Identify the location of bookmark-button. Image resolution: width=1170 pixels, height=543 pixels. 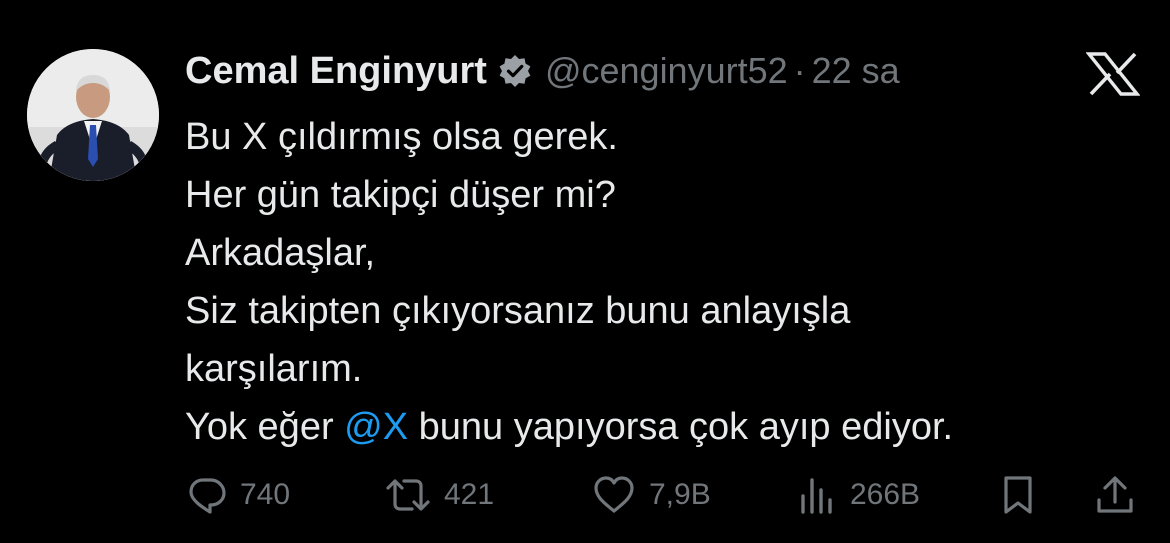
(1018, 495).